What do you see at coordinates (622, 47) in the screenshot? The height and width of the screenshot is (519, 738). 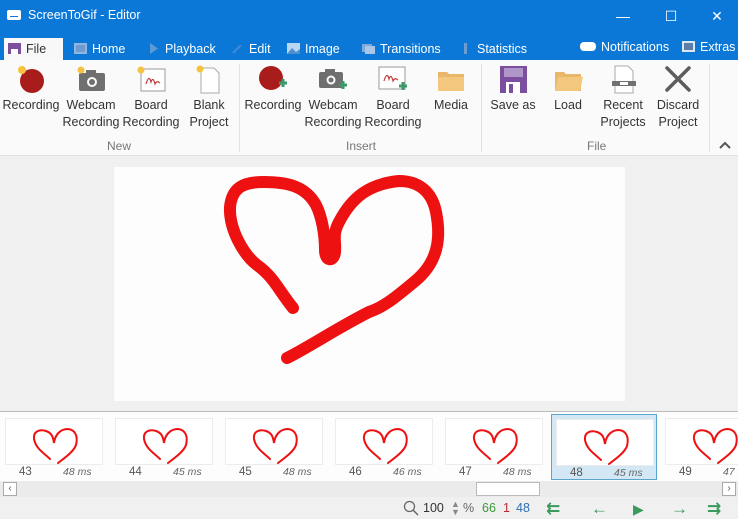 I see `notifications-button: Notifications` at bounding box center [622, 47].